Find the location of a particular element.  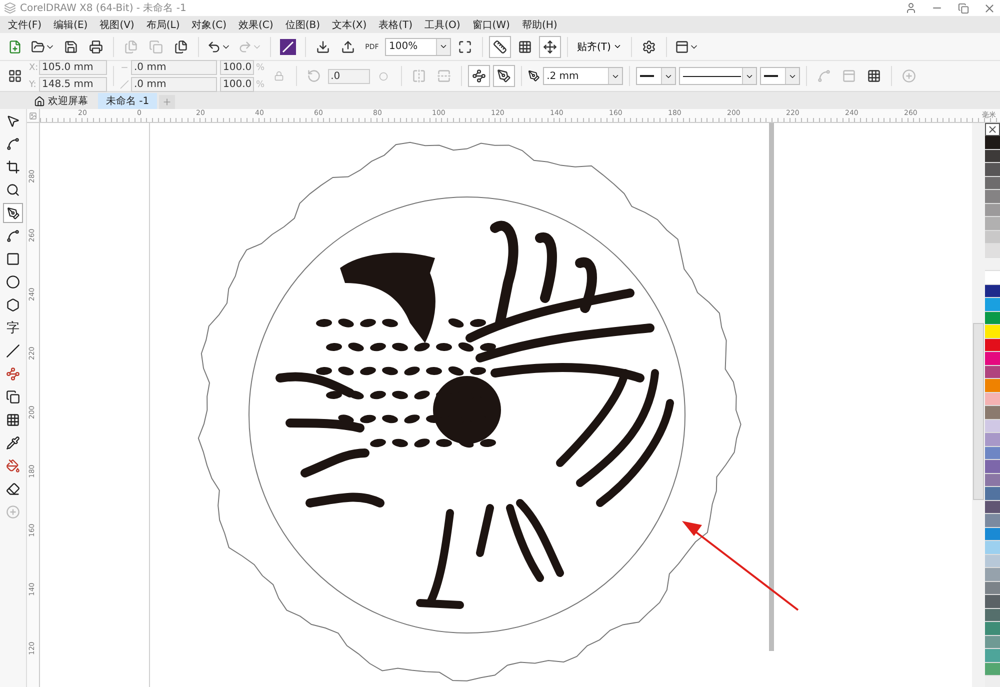

zoom-dropdown: 100% is located at coordinates (418, 47).